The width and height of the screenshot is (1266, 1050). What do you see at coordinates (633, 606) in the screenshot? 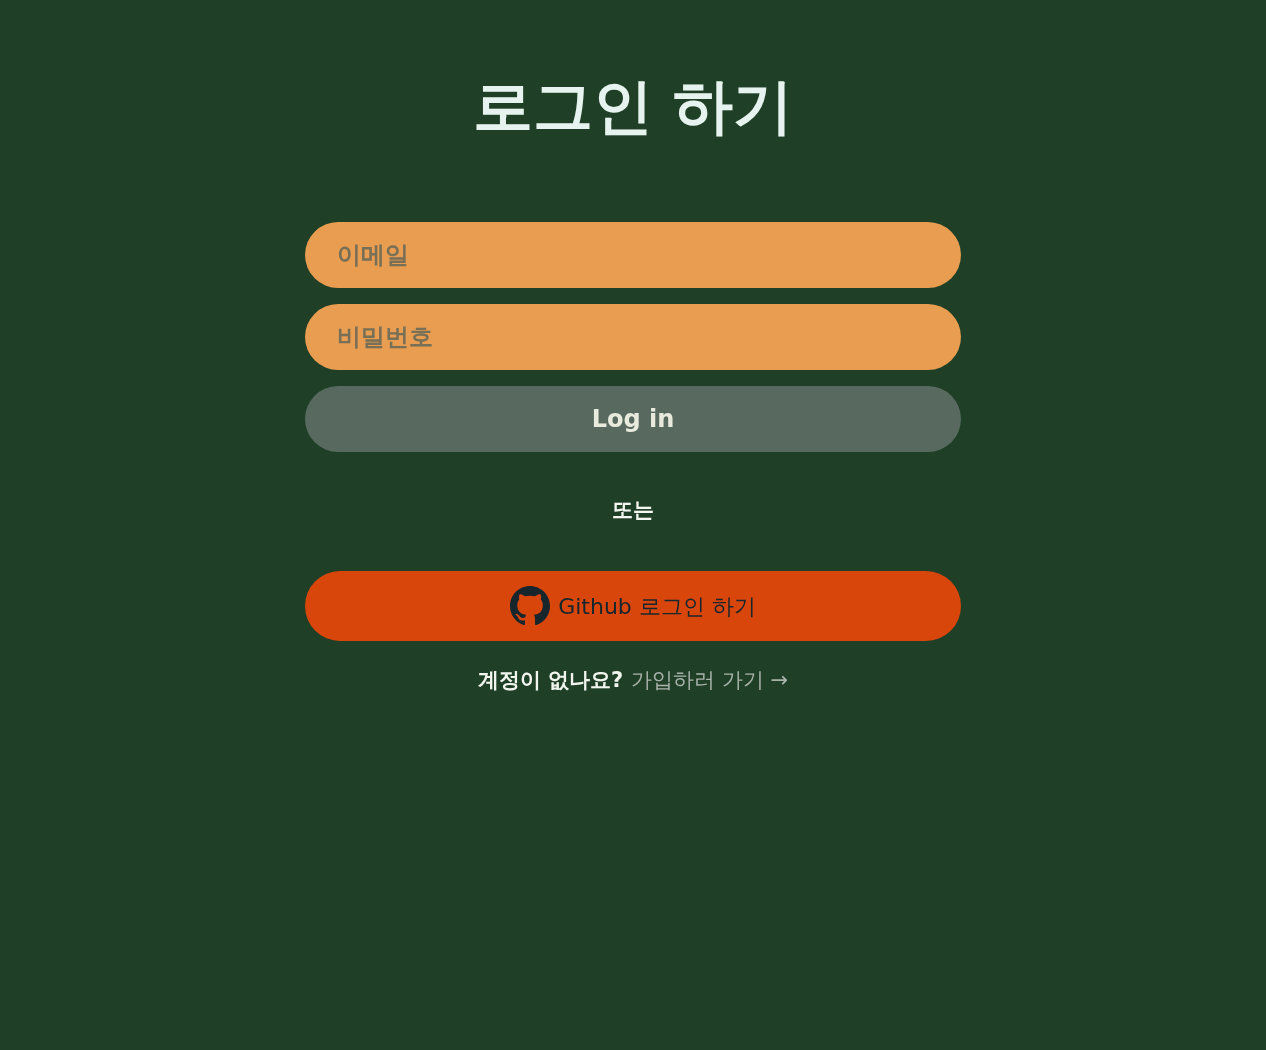
I see `github-login-button: Github 로그인 하기` at bounding box center [633, 606].